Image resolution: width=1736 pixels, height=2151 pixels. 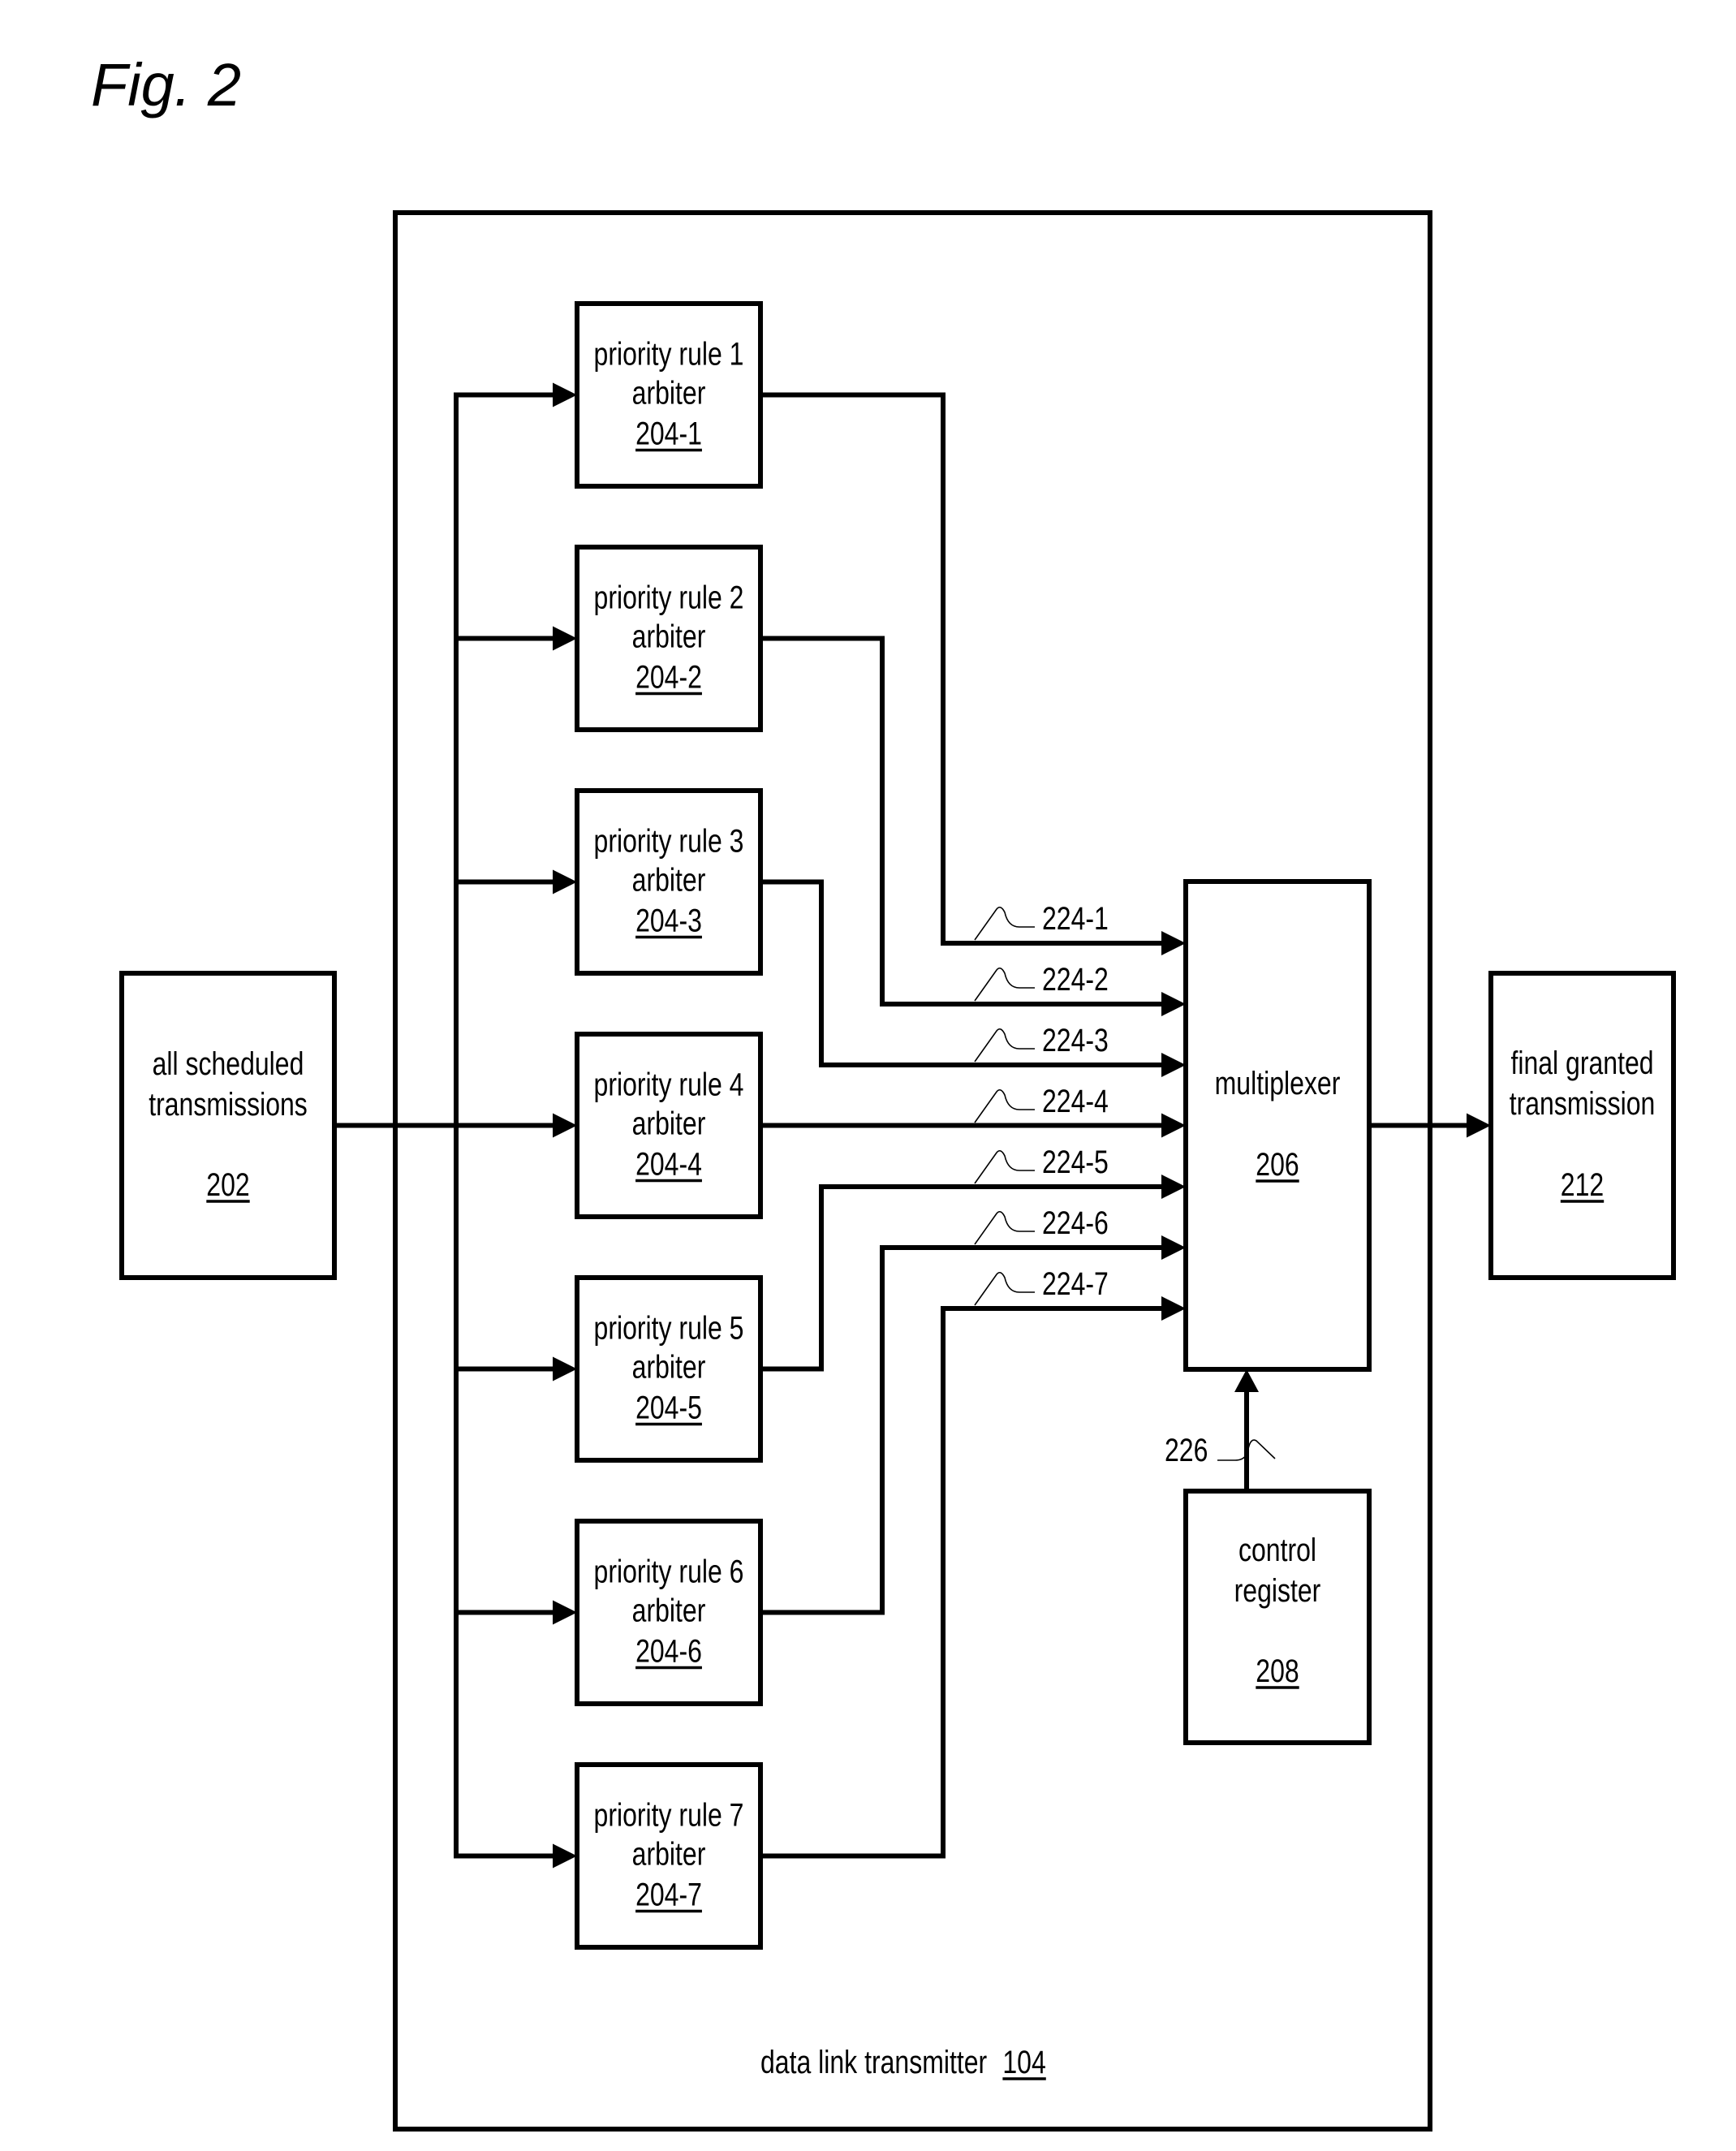 I want to click on arbiter-1-label-group: arbiter, so click(x=669, y=392).